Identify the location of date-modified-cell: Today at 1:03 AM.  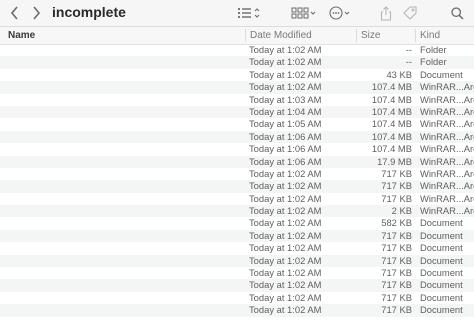
(285, 99).